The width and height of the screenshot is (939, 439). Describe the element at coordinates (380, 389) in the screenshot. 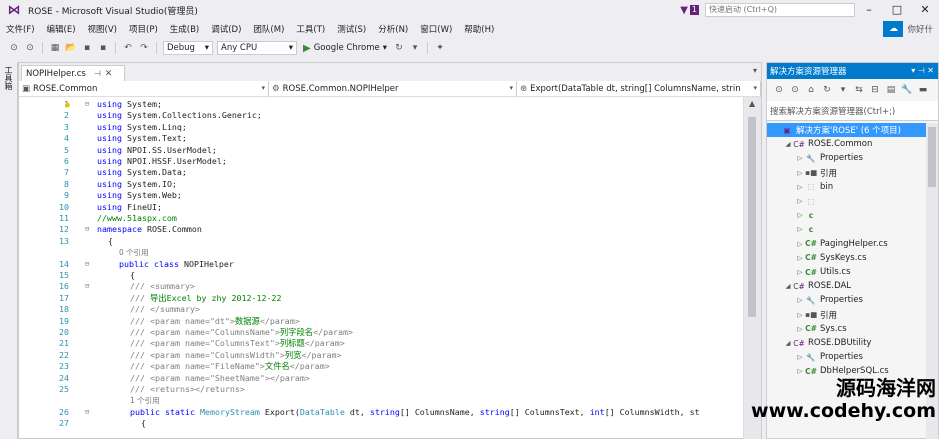

I see `code-line: 25 /// <returns></returns>` at that location.